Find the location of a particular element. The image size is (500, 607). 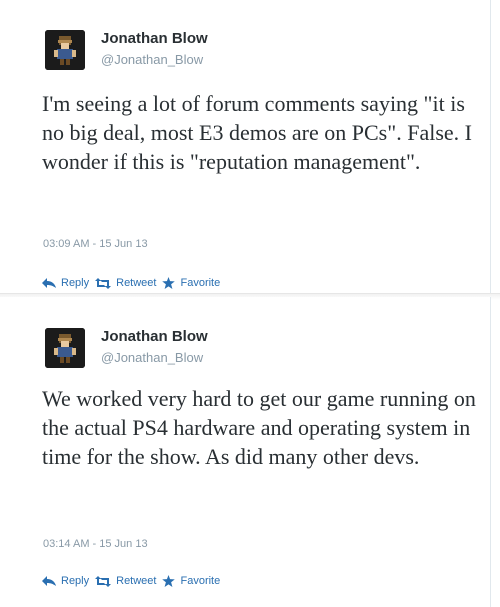

tweet-timestamp: 03:14 AM - 15 Jun 13 is located at coordinates (95, 544).